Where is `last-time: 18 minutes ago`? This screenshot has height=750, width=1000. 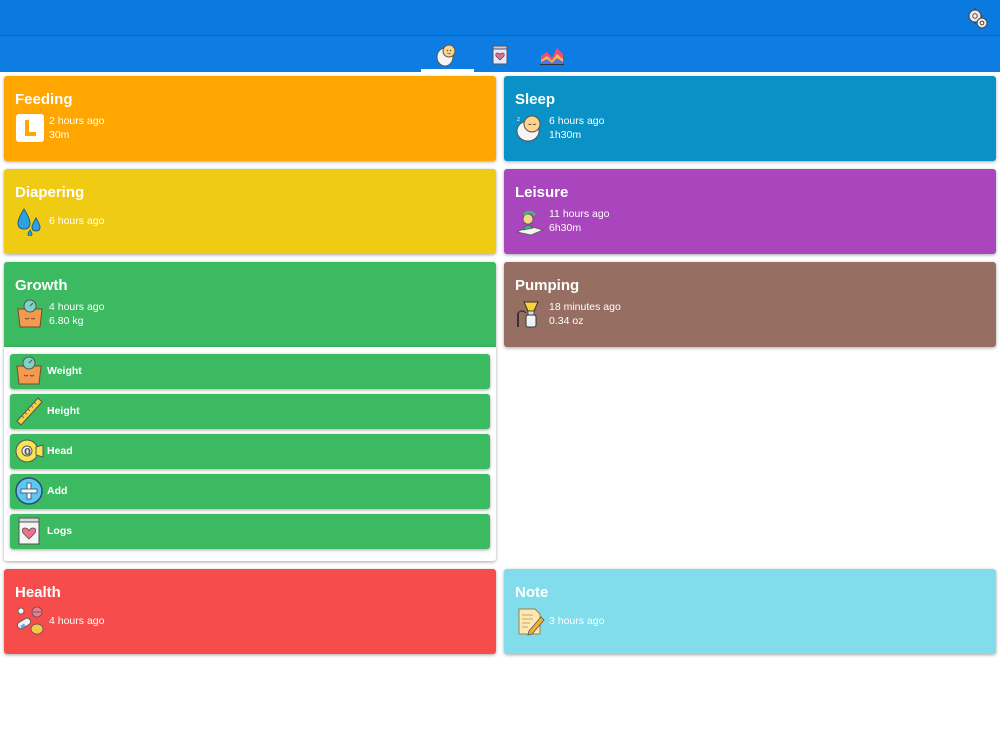
last-time: 18 minutes ago is located at coordinates (585, 307).